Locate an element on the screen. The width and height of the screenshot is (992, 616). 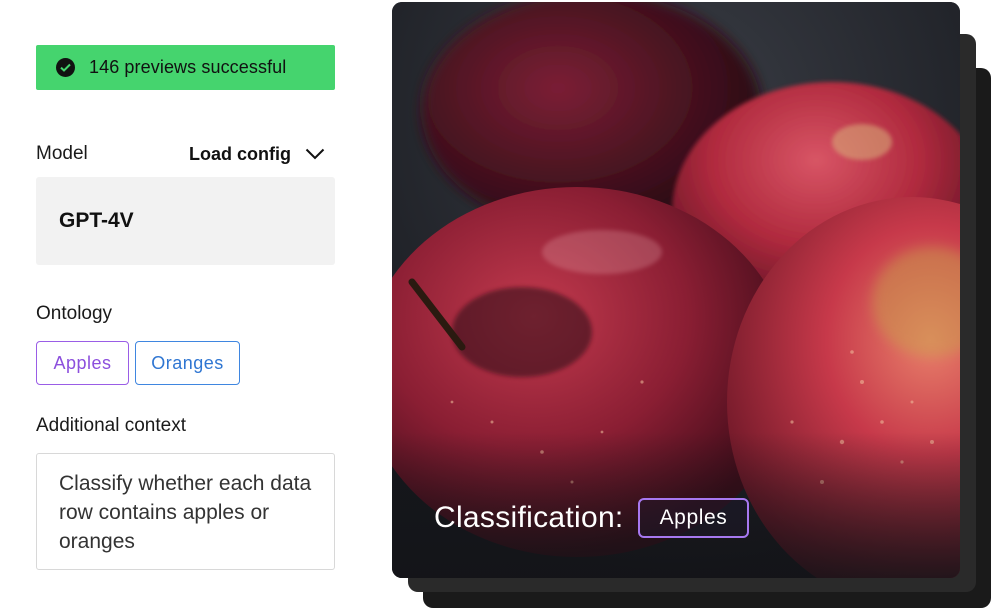
classification-result: Classification: Apples is located at coordinates (592, 518).